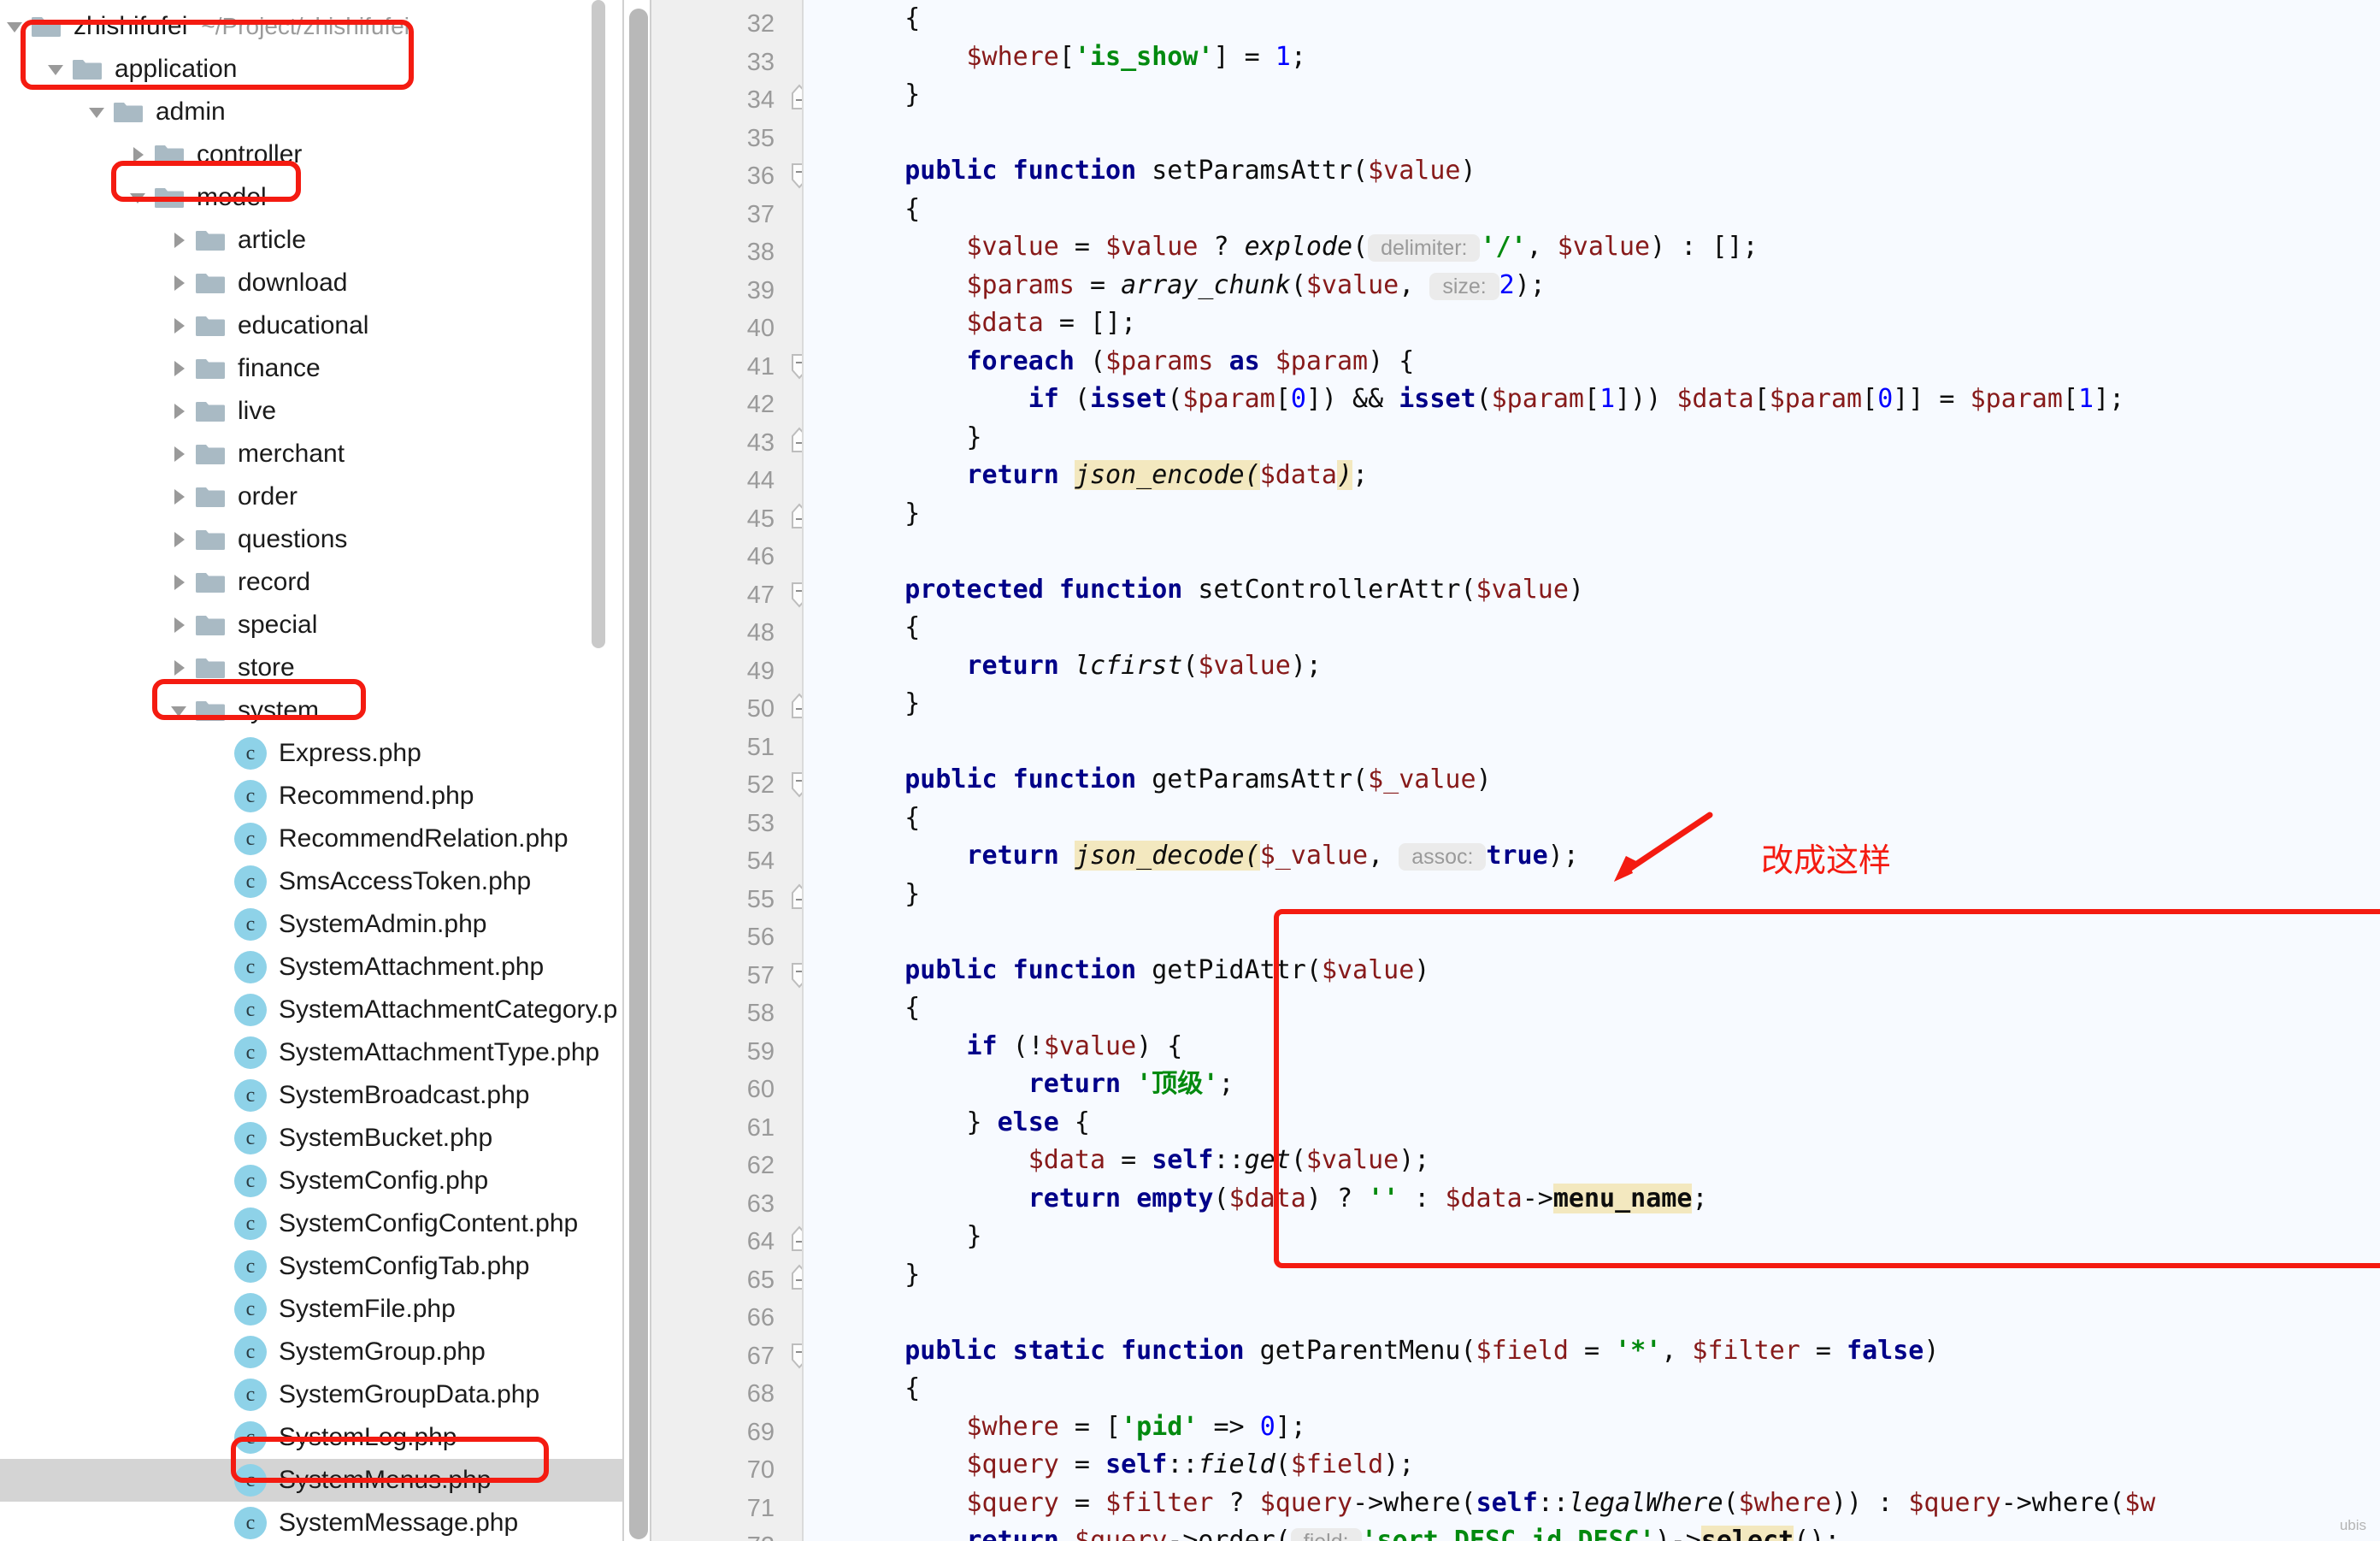 This screenshot has height=1541, width=2380. Describe the element at coordinates (1592, 971) in the screenshot. I see `code-line: public function getPidAttr($value)` at that location.